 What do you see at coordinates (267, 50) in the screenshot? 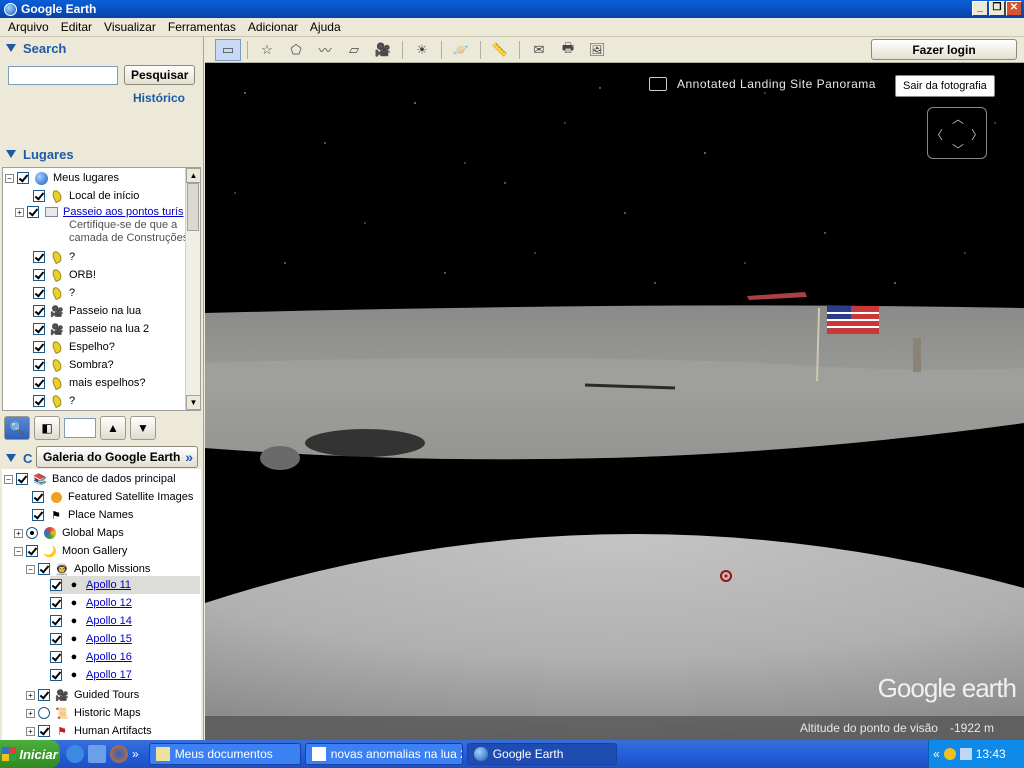
I see `add-placemark-icon: ☆` at bounding box center [267, 50].